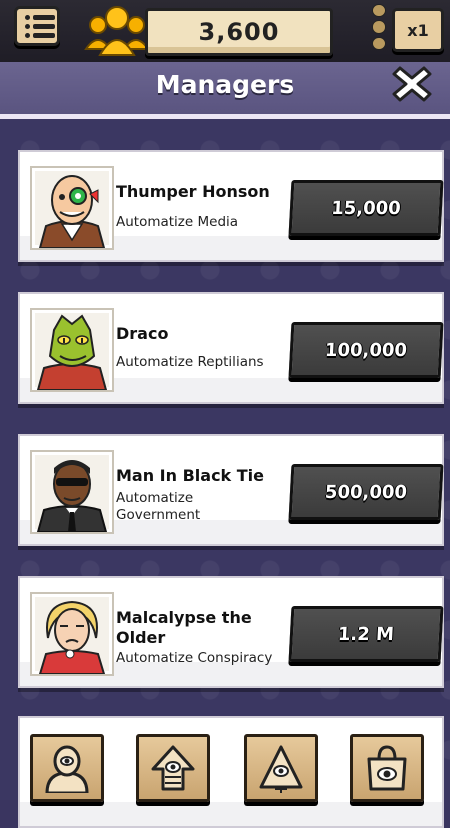  What do you see at coordinates (231, 348) in the screenshot?
I see `manager-card-draco: Draco Automatize Reptilians 100,000` at bounding box center [231, 348].